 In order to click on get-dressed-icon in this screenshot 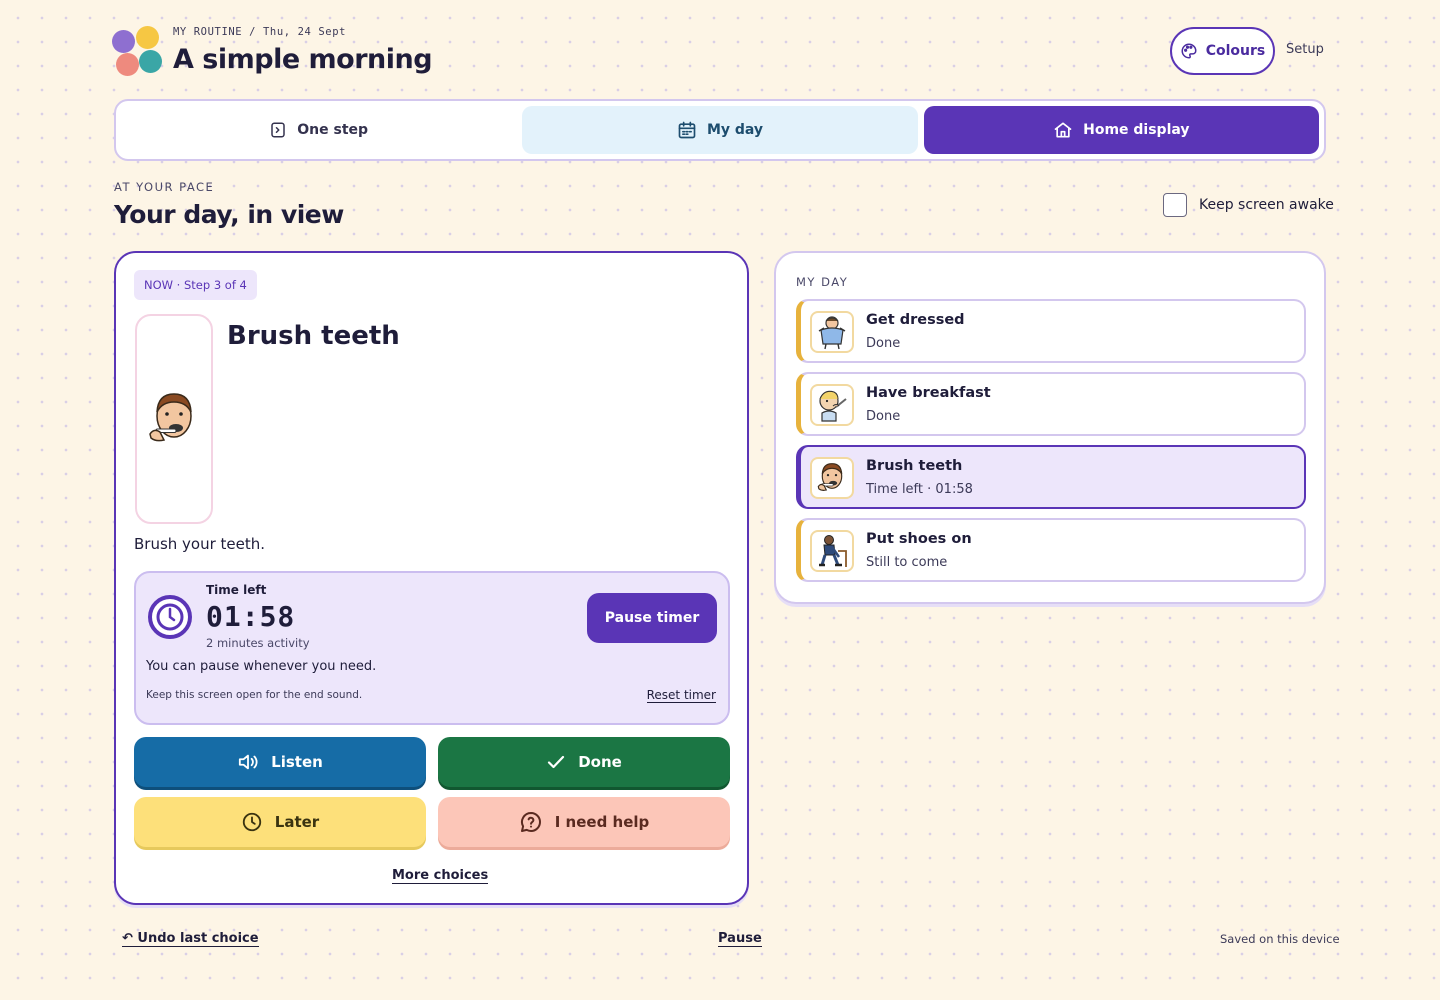, I will do `click(832, 333)`.